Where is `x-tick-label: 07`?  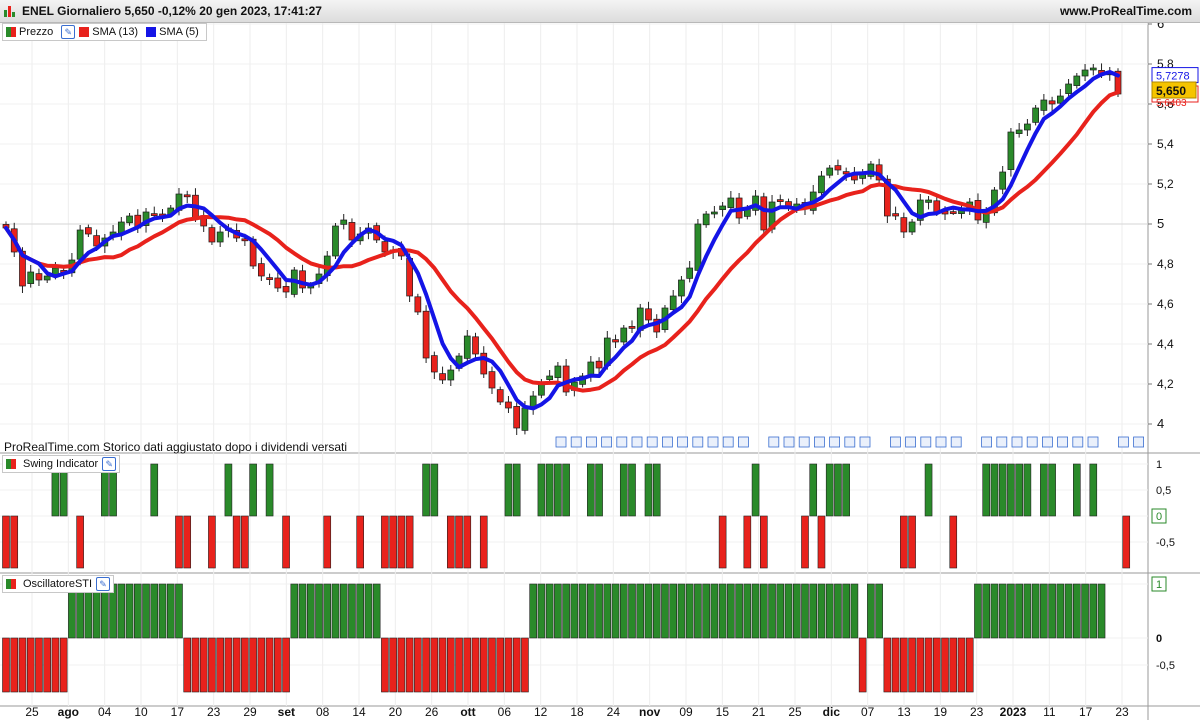
x-tick-label: 07 is located at coordinates (868, 712).